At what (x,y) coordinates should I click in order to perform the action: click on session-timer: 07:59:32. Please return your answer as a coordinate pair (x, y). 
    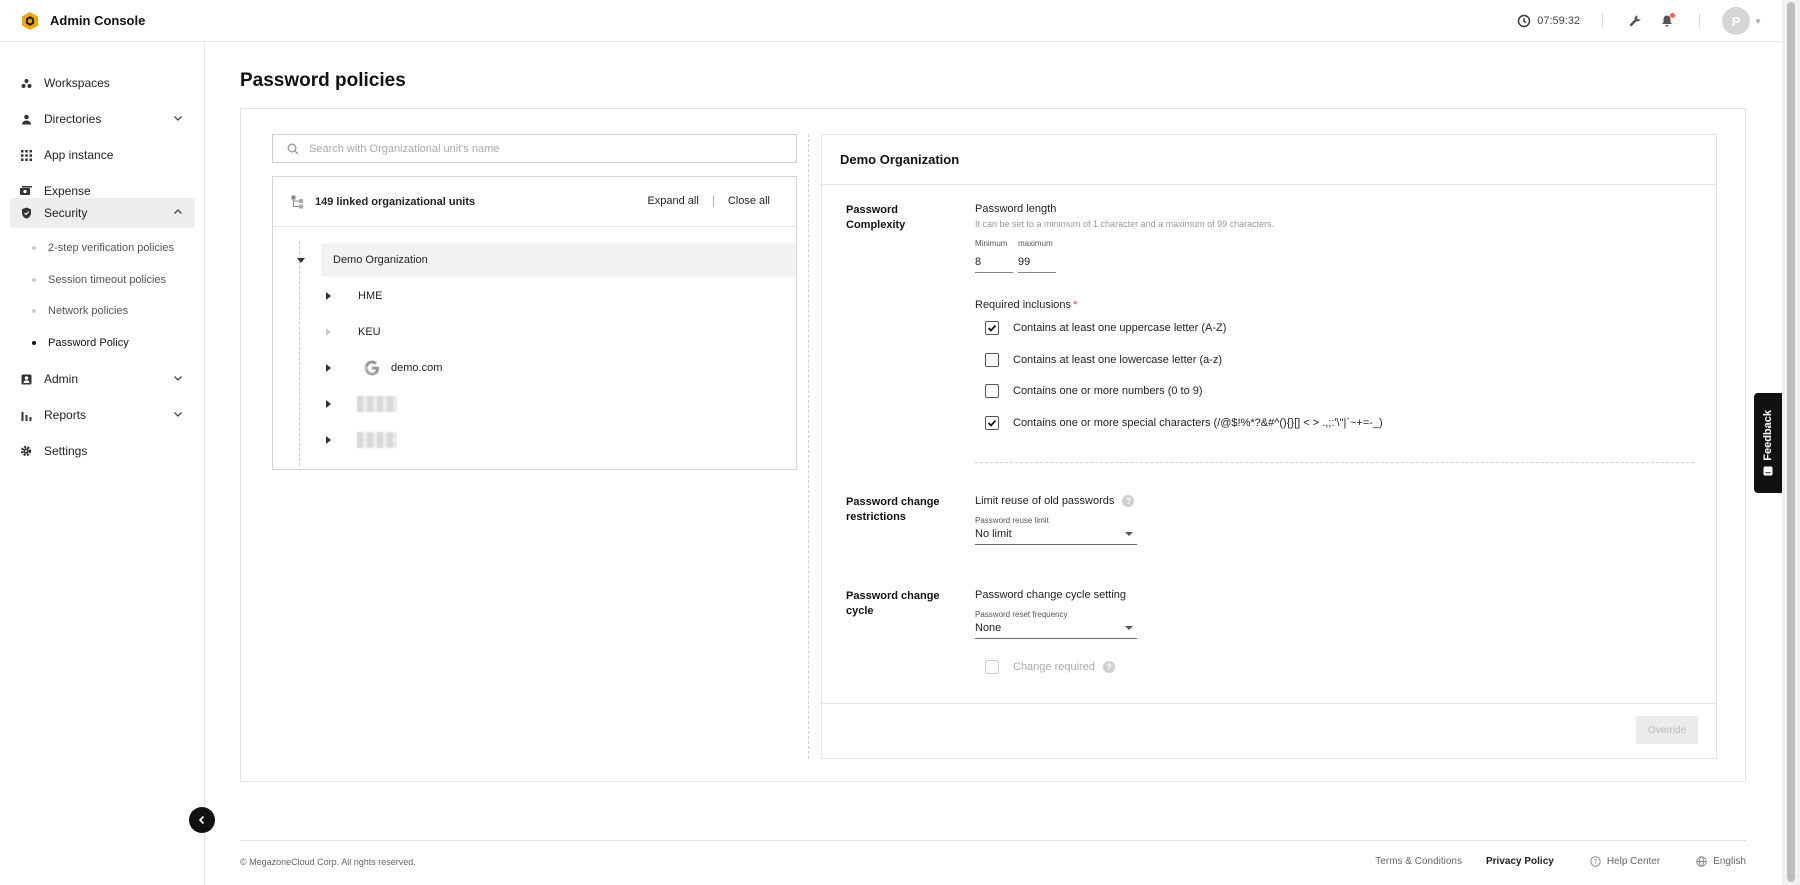
    Looking at the image, I should click on (1548, 21).